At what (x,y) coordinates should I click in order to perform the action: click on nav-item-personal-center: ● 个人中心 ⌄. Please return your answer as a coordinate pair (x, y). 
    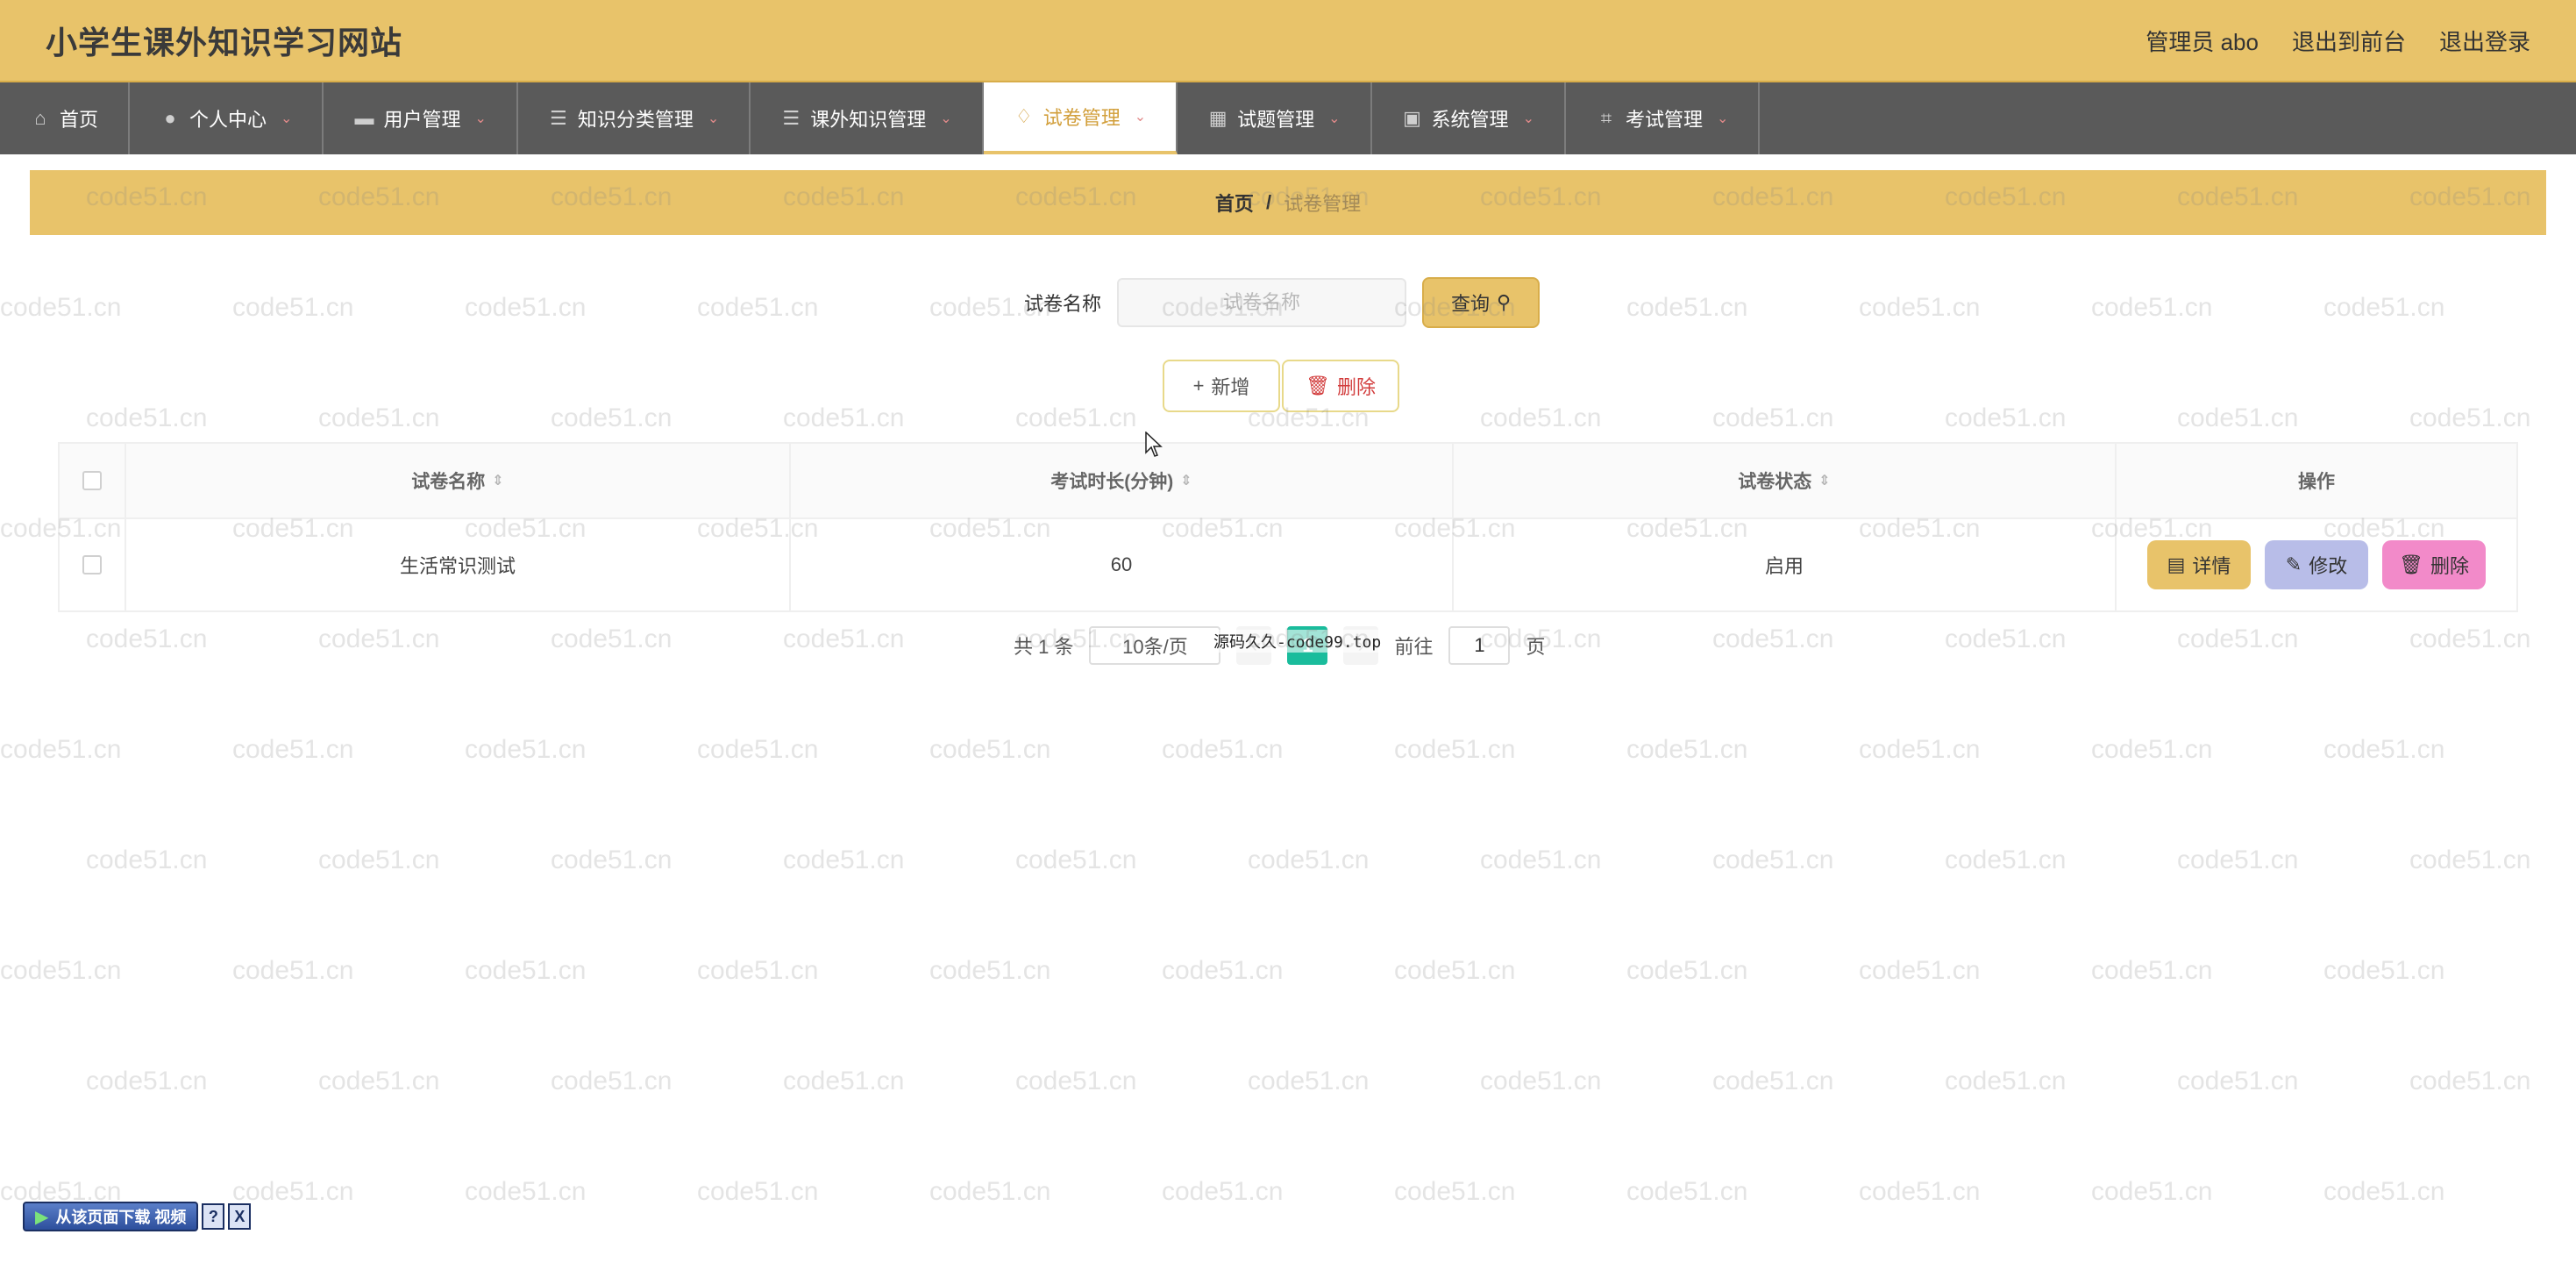
    Looking at the image, I should click on (227, 118).